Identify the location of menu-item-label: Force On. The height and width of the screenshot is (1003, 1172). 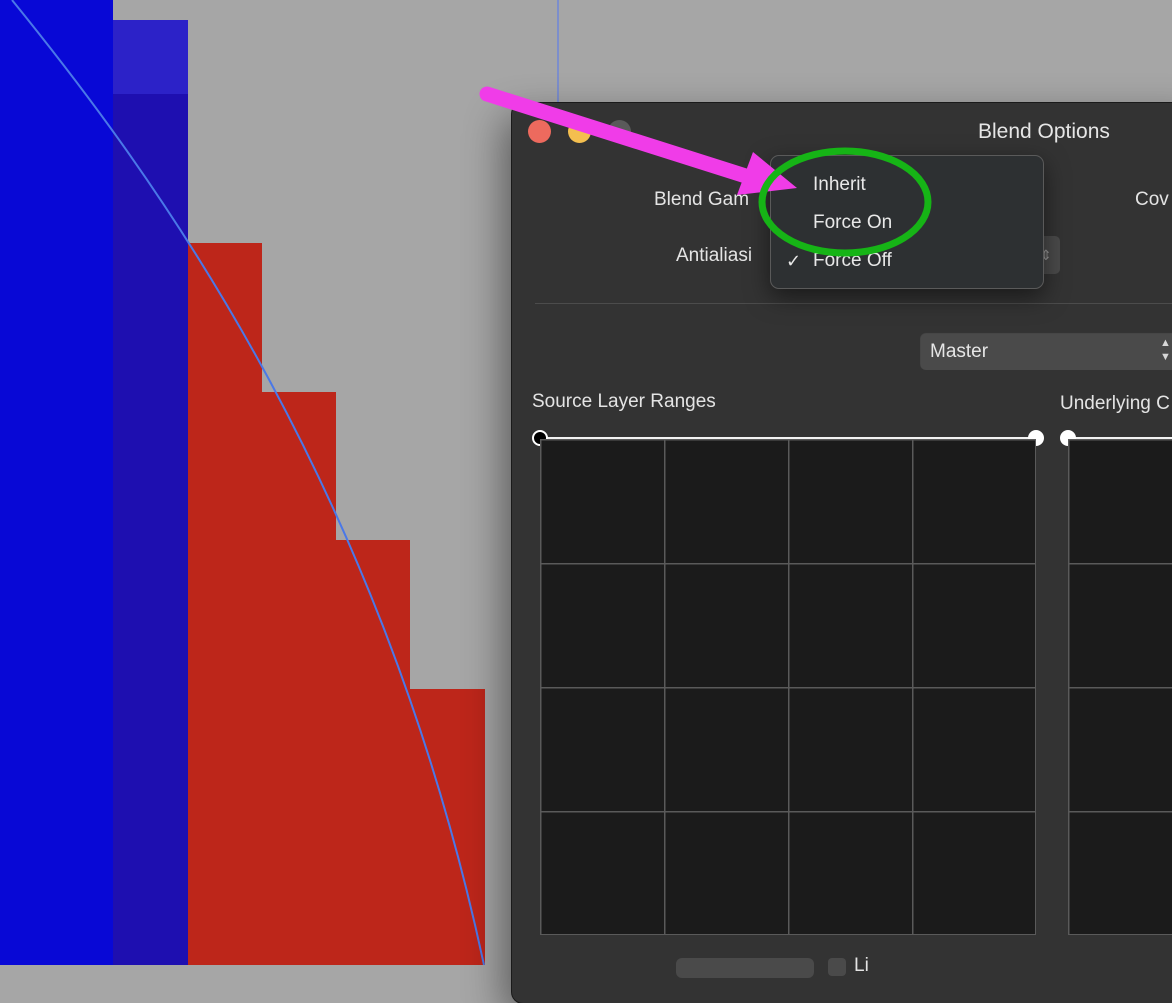
(853, 222).